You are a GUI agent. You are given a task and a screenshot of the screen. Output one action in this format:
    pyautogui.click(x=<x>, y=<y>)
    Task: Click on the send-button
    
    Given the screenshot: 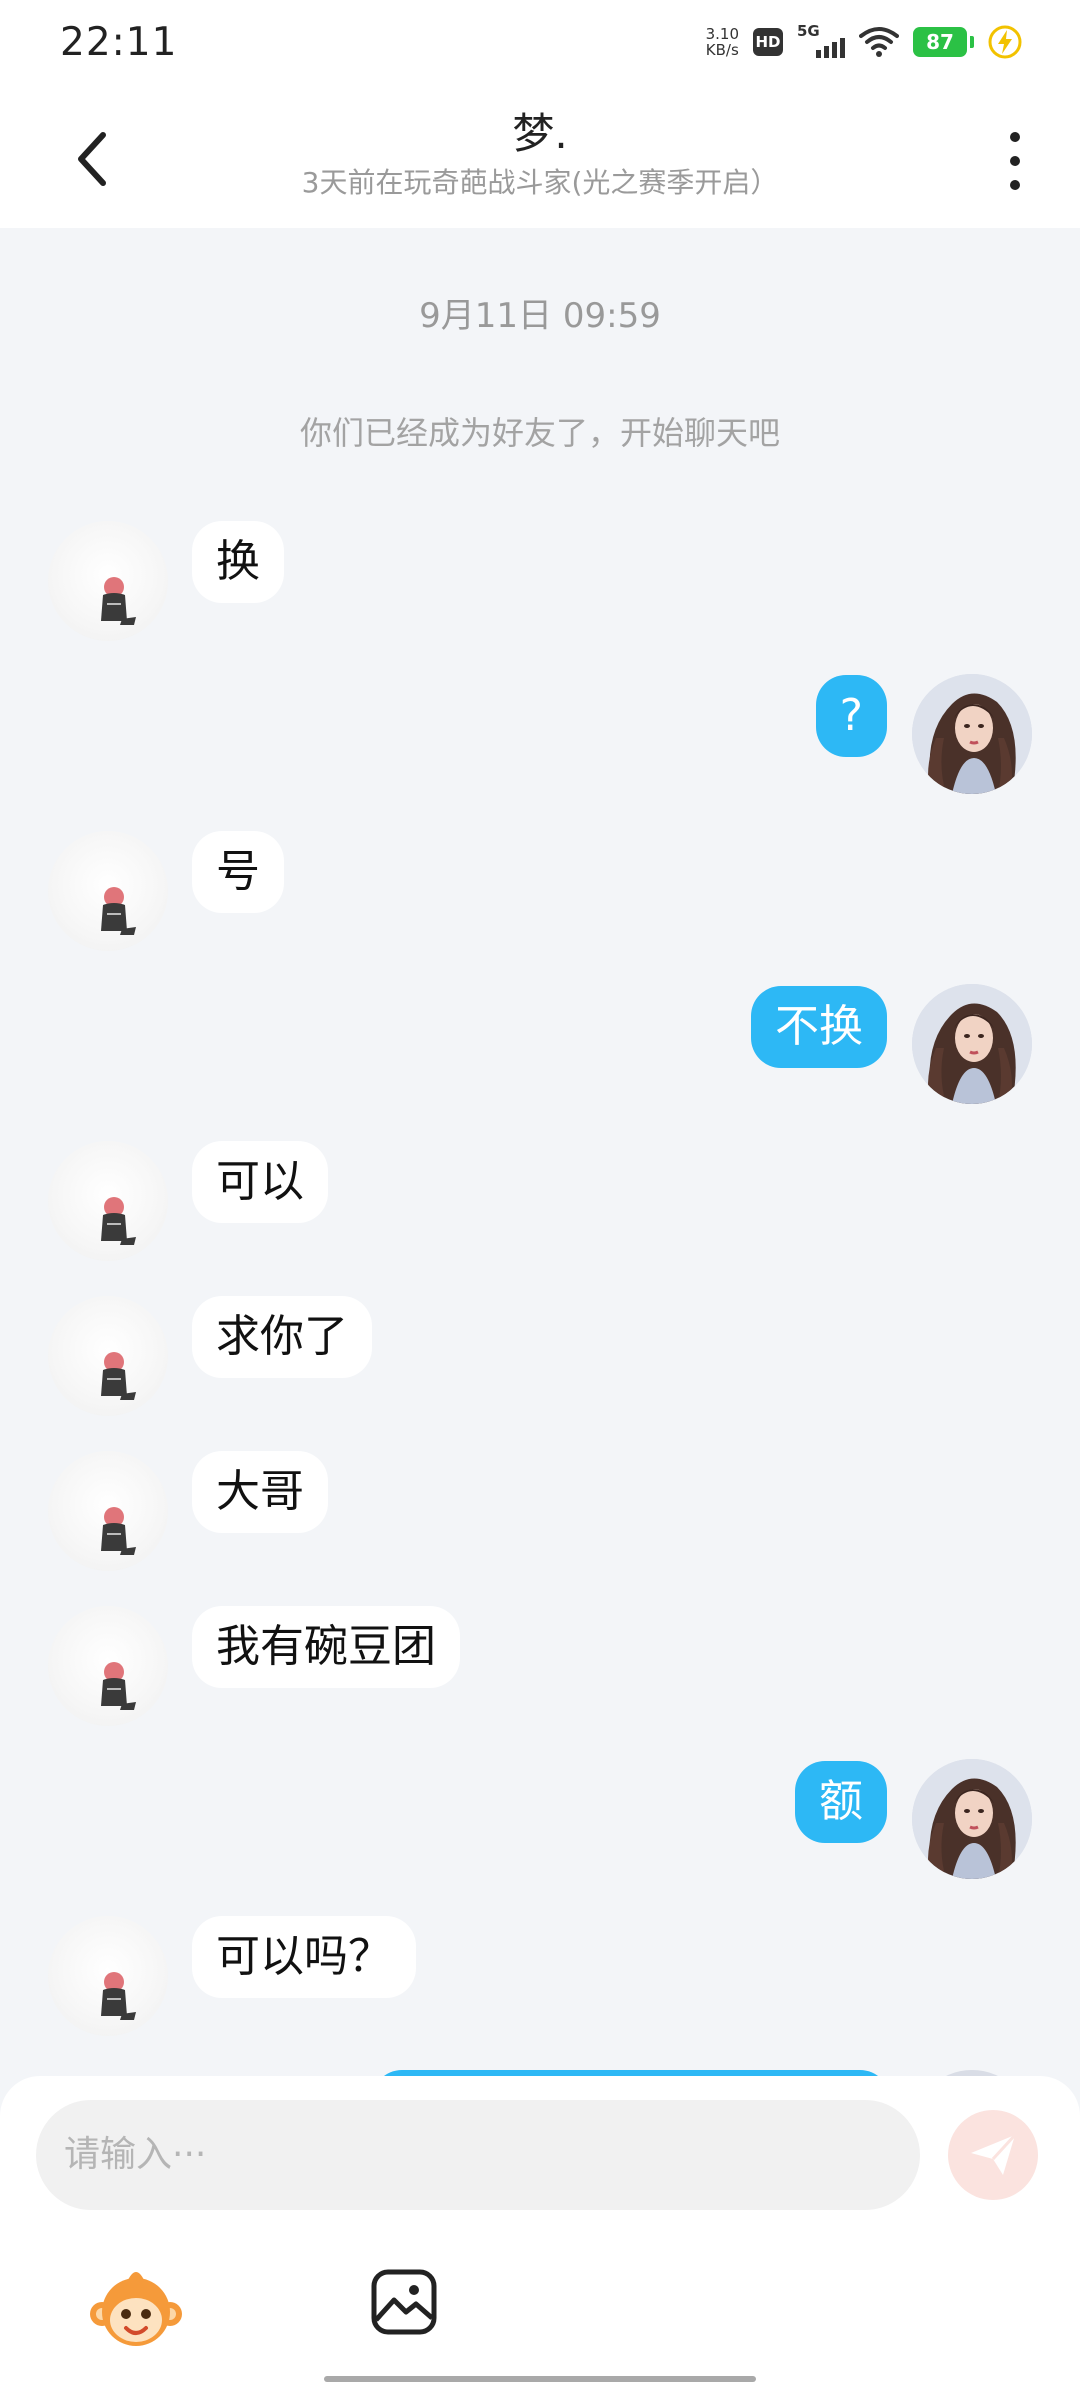 What is the action you would take?
    pyautogui.click(x=993, y=2155)
    